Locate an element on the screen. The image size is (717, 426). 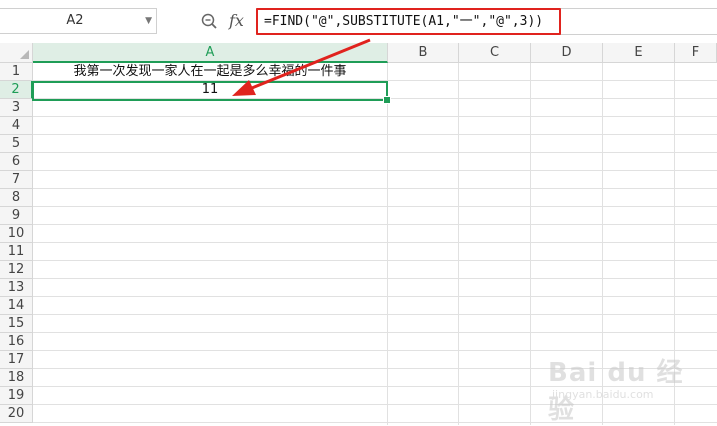
row-header-11: 11 is located at coordinates (16, 252).